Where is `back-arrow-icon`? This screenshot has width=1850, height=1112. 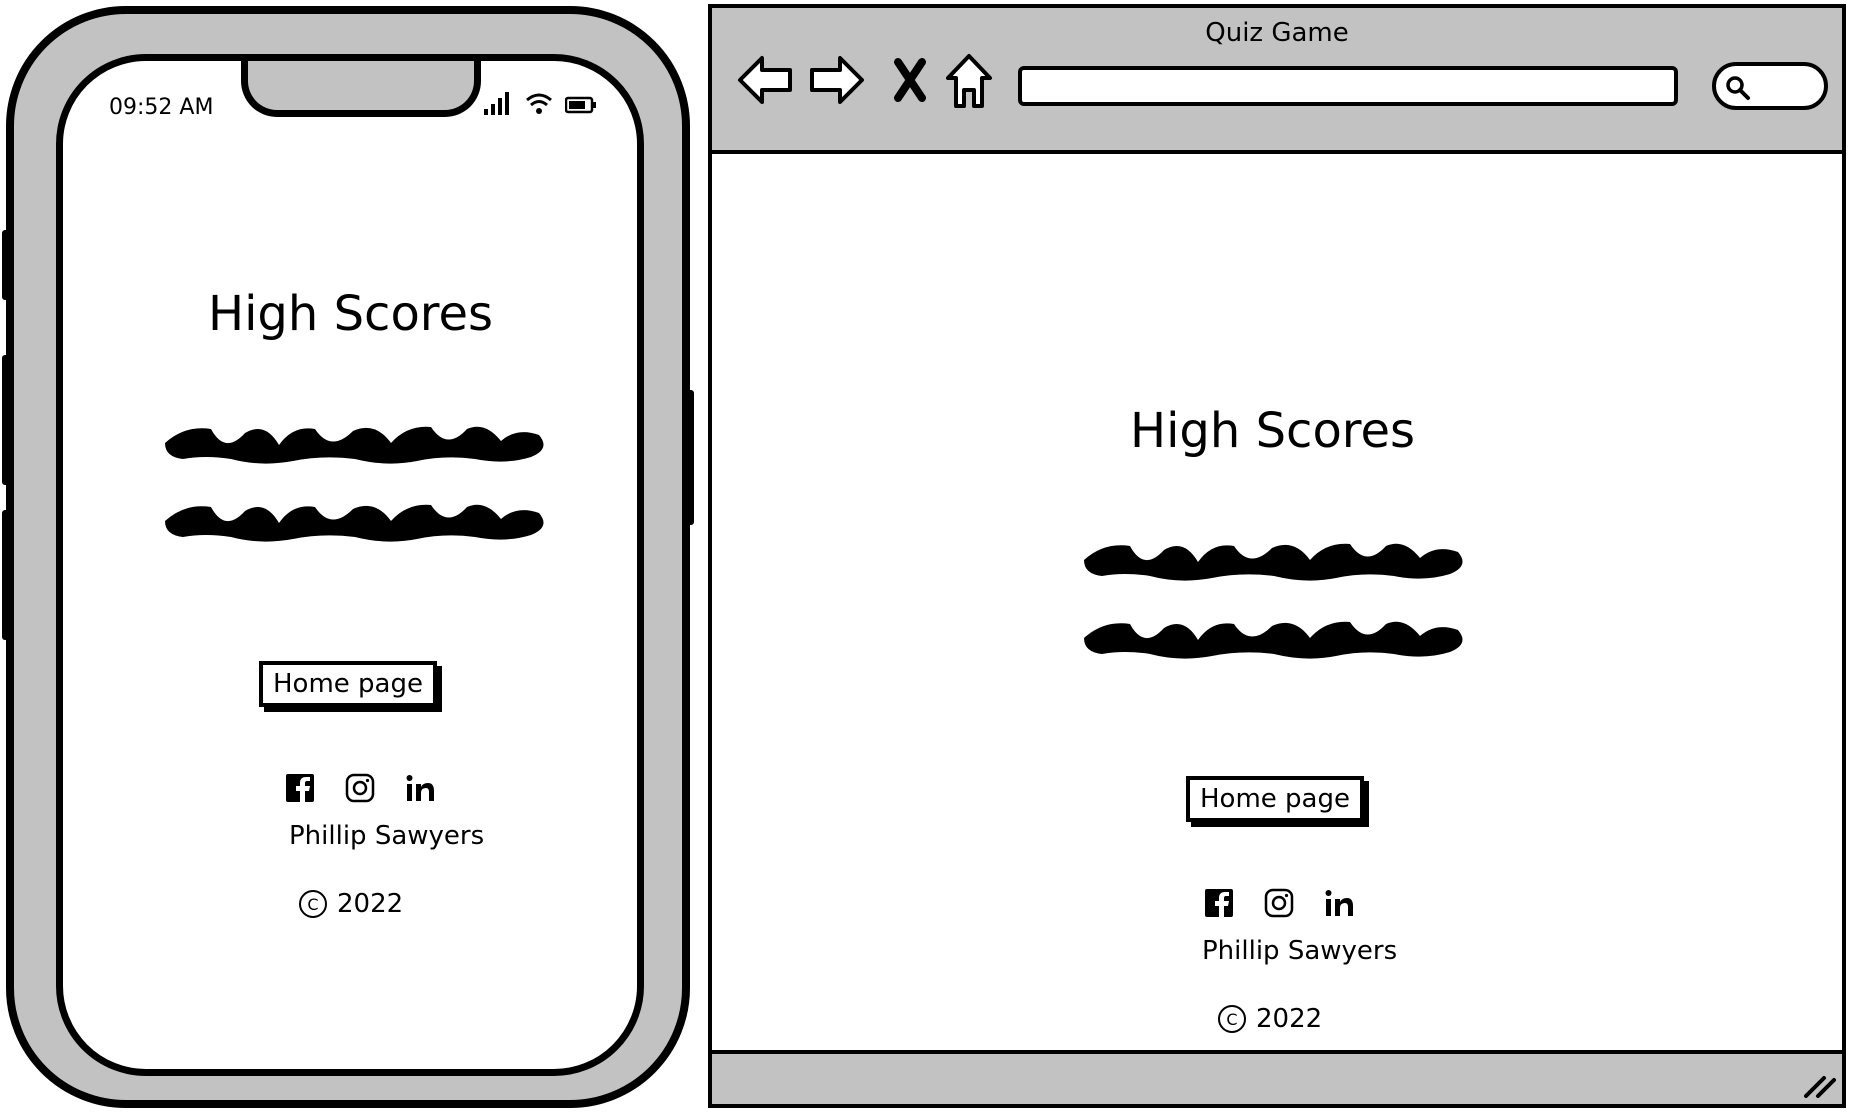 back-arrow-icon is located at coordinates (765, 80).